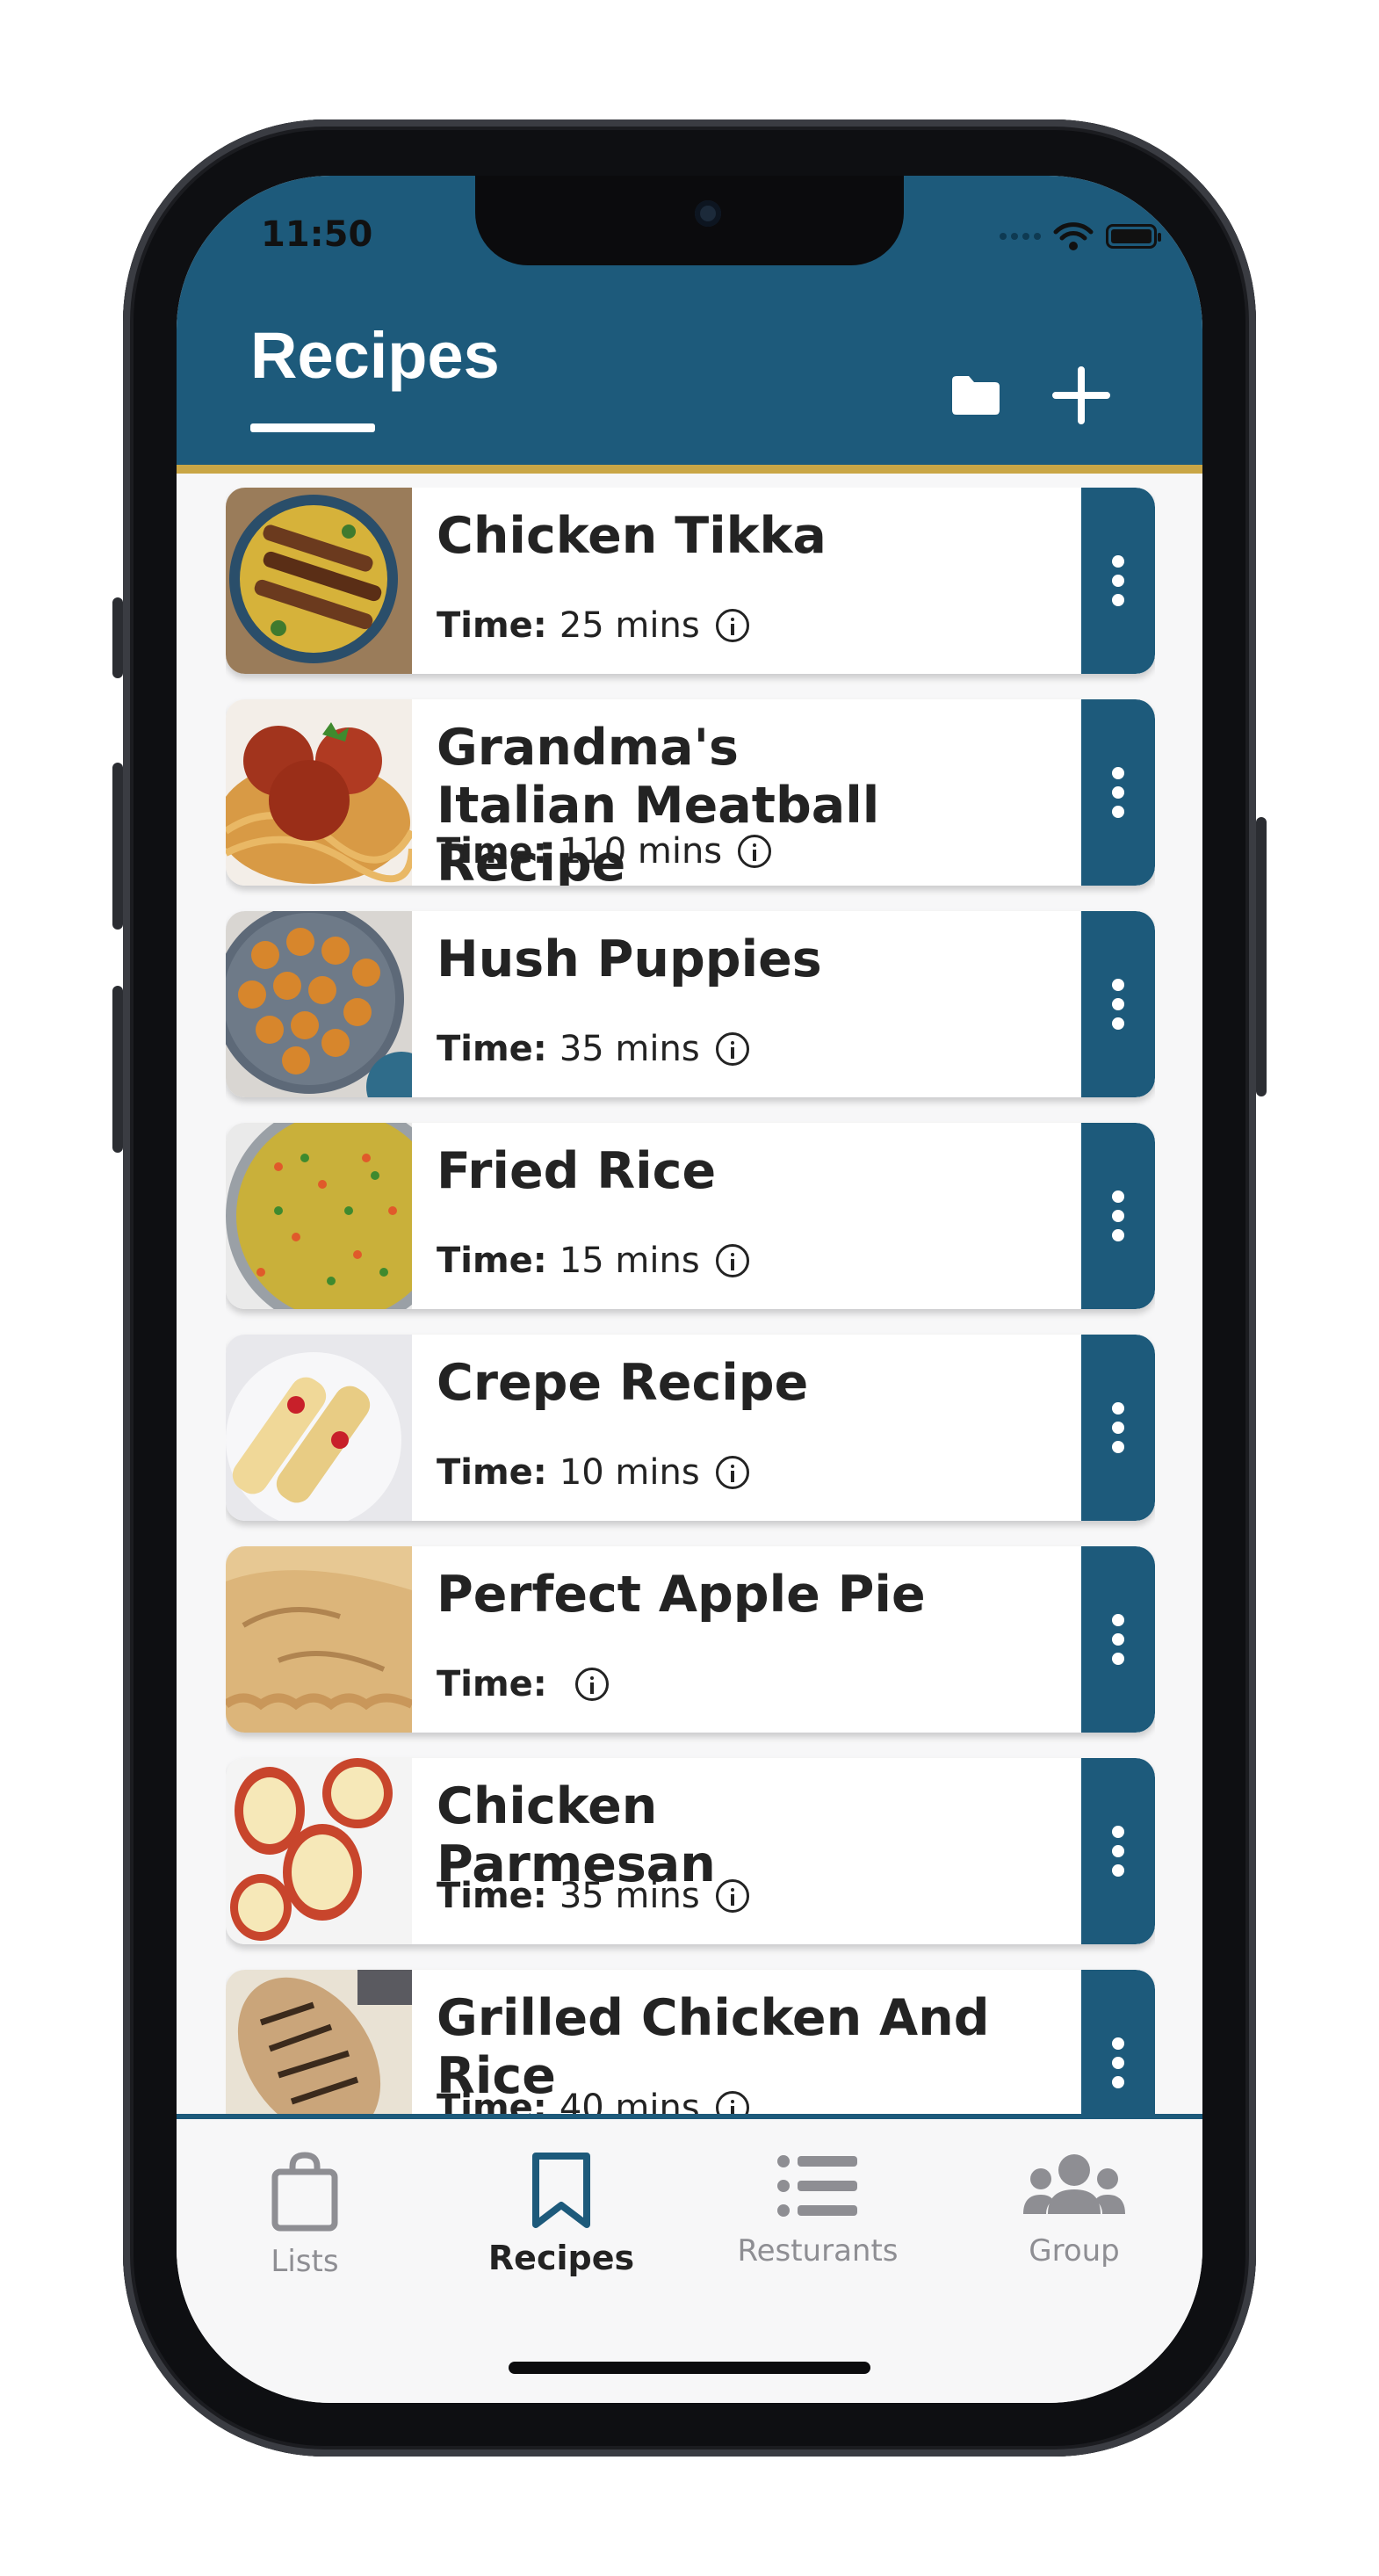 This screenshot has width=1379, height=2576. Describe the element at coordinates (689, 220) in the screenshot. I see `notch` at that location.